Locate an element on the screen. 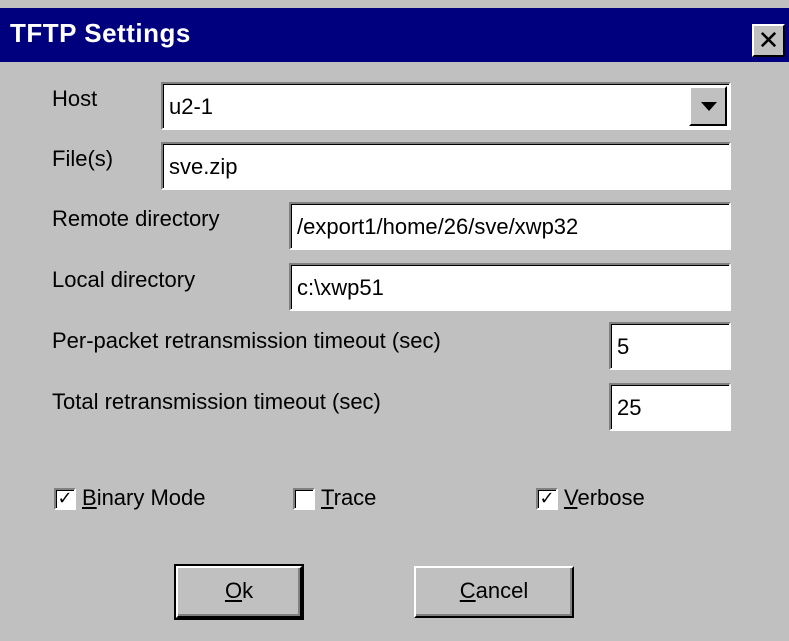 The image size is (789, 641). binary-mode-checkbox: ✓ Binary Mode is located at coordinates (154, 500).